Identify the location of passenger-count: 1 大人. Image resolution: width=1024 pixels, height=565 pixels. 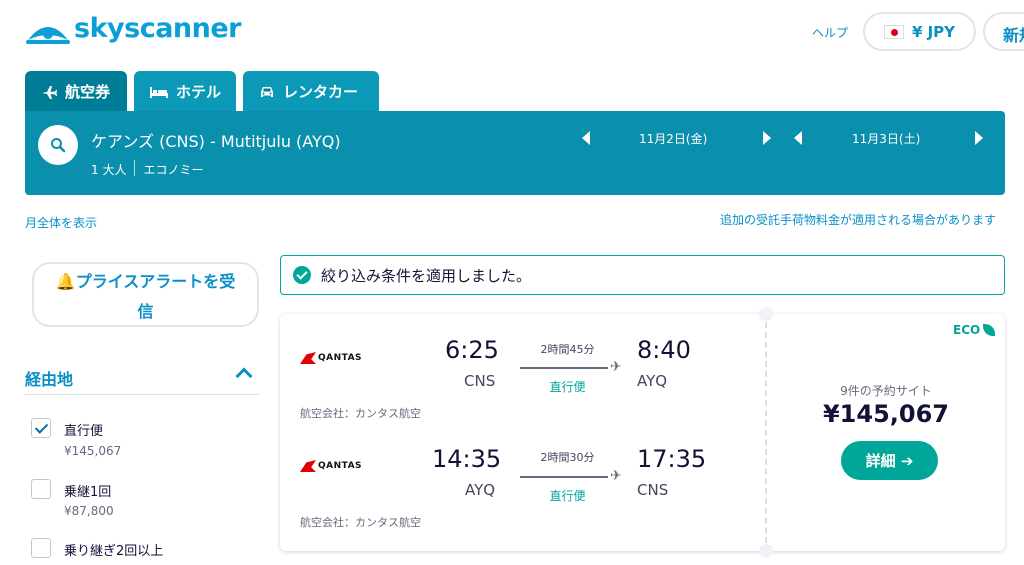
(109, 170).